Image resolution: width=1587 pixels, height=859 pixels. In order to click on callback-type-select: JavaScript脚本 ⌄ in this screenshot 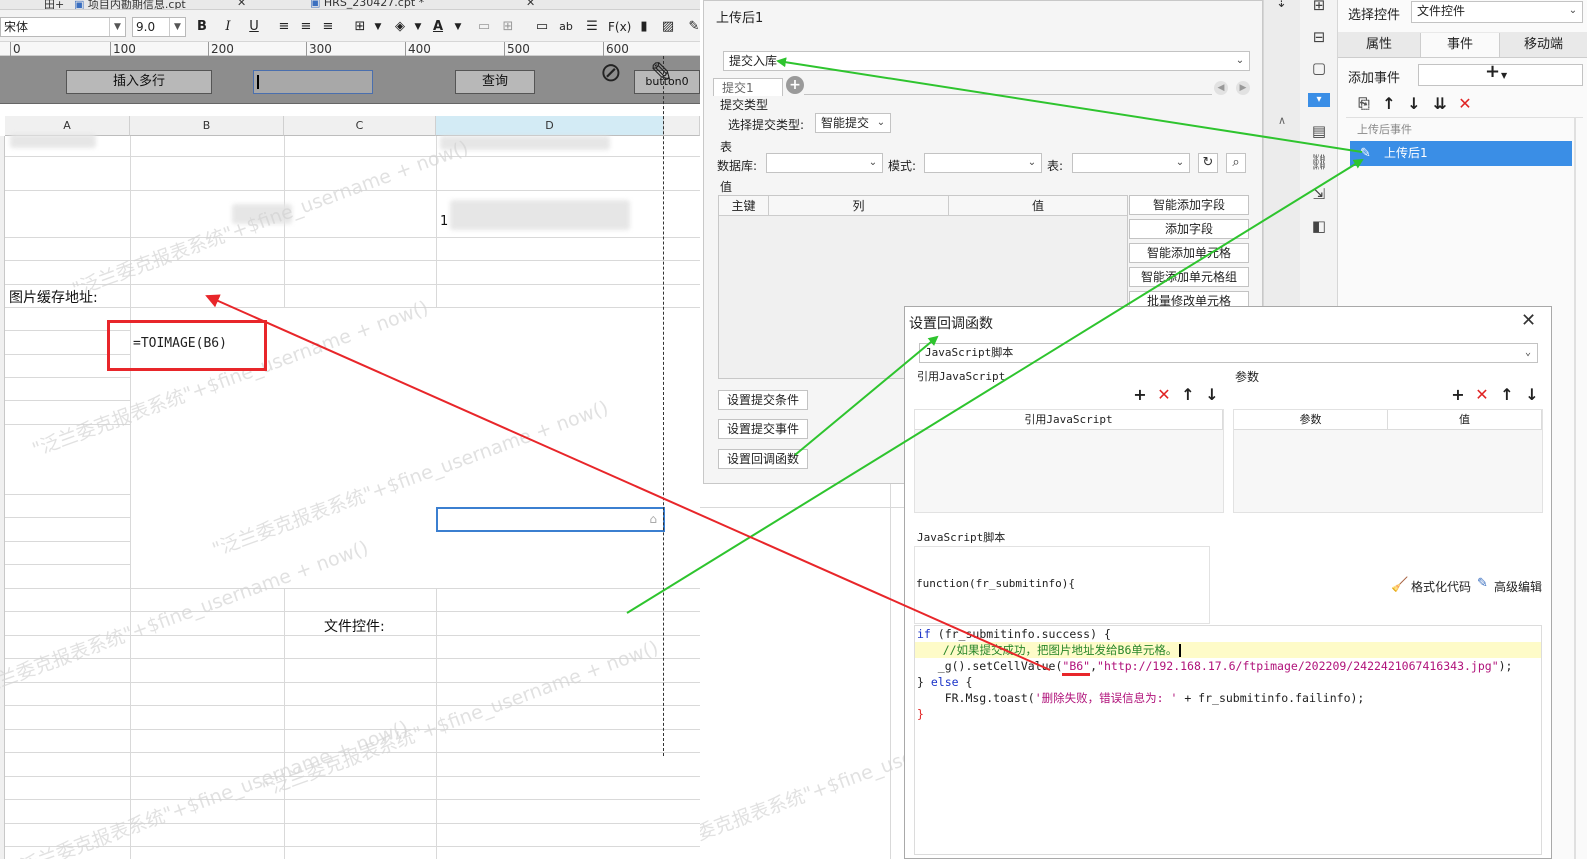, I will do `click(1228, 353)`.